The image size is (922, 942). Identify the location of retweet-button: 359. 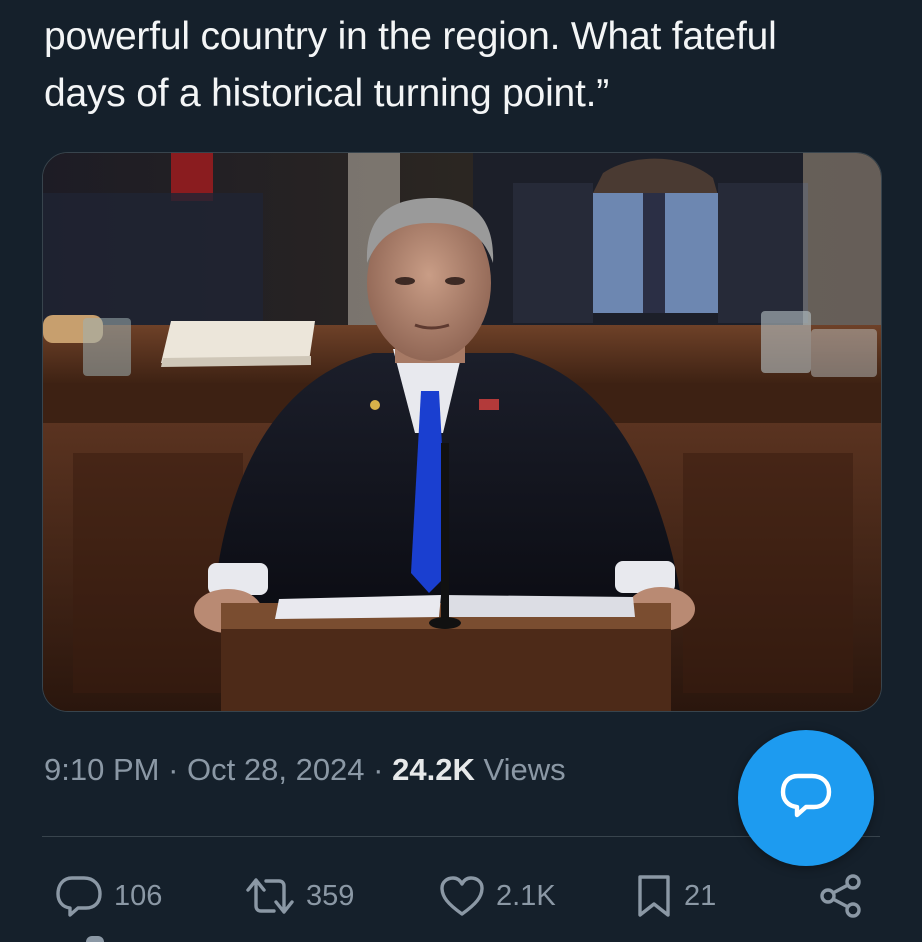
(299, 896).